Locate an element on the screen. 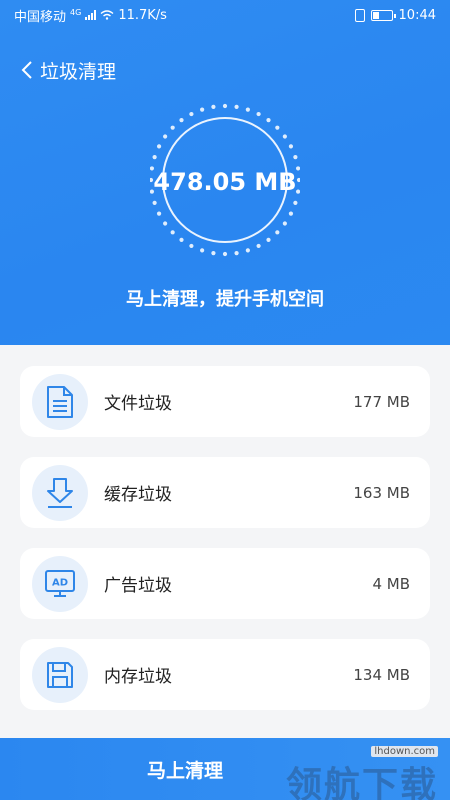 This screenshot has width=450, height=800. carrier-label: 中国移动 is located at coordinates (40, 17).